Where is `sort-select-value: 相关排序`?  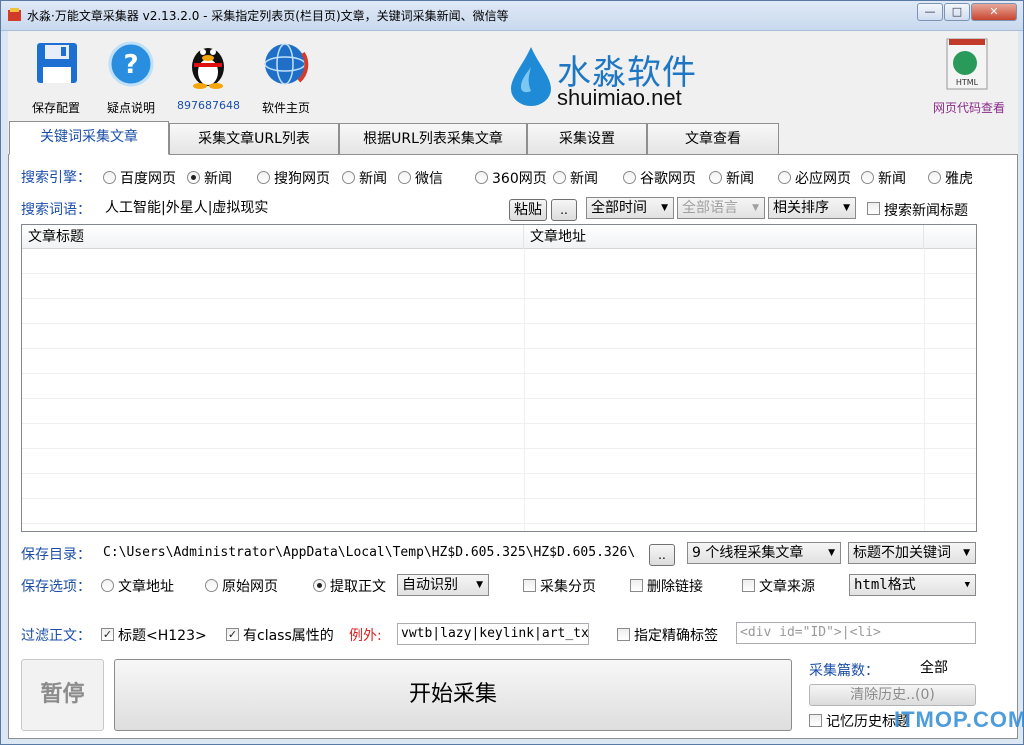
sort-select-value: 相关排序 is located at coordinates (801, 208).